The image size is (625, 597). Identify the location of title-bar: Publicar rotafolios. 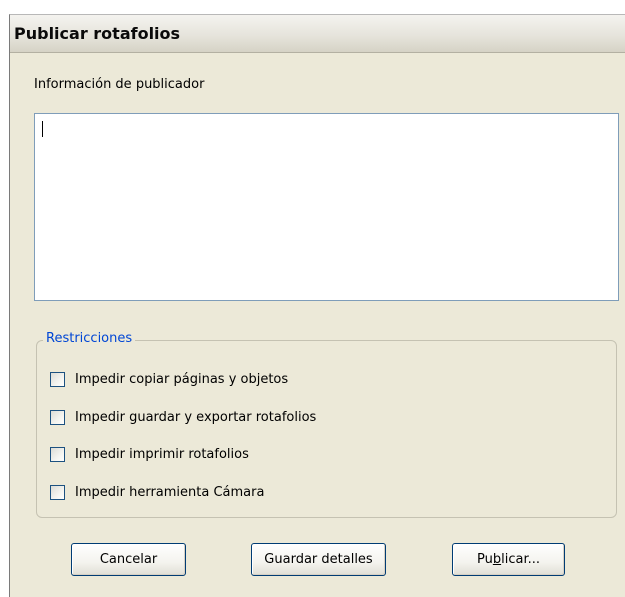
(317, 34).